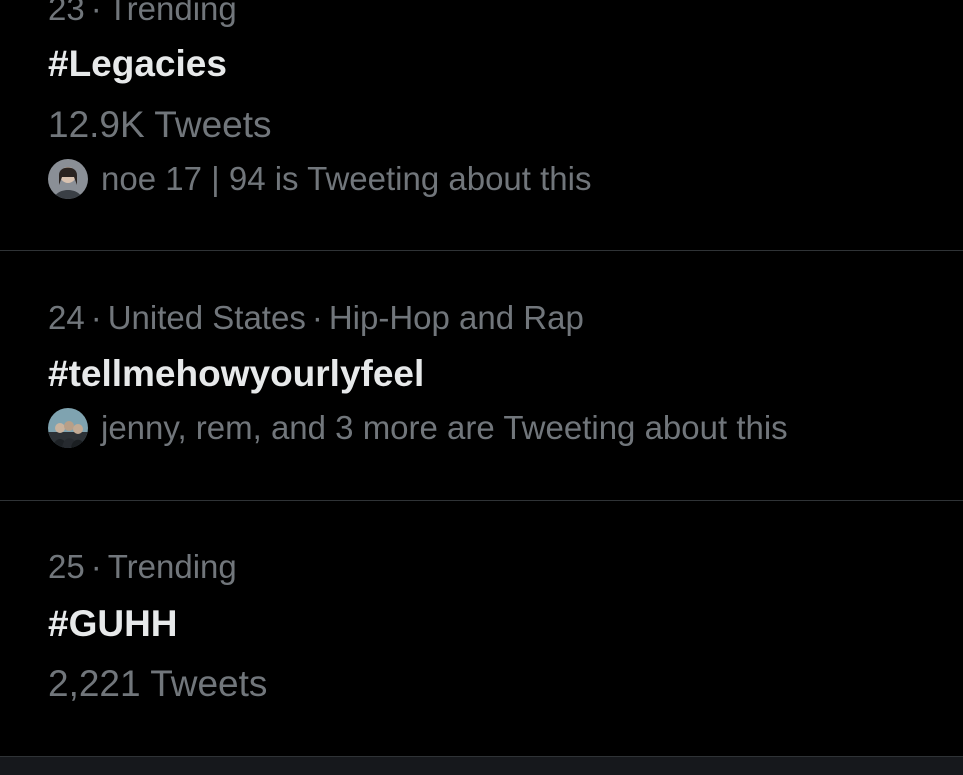 This screenshot has height=775, width=963. I want to click on trend-rank: 25, so click(66, 566).